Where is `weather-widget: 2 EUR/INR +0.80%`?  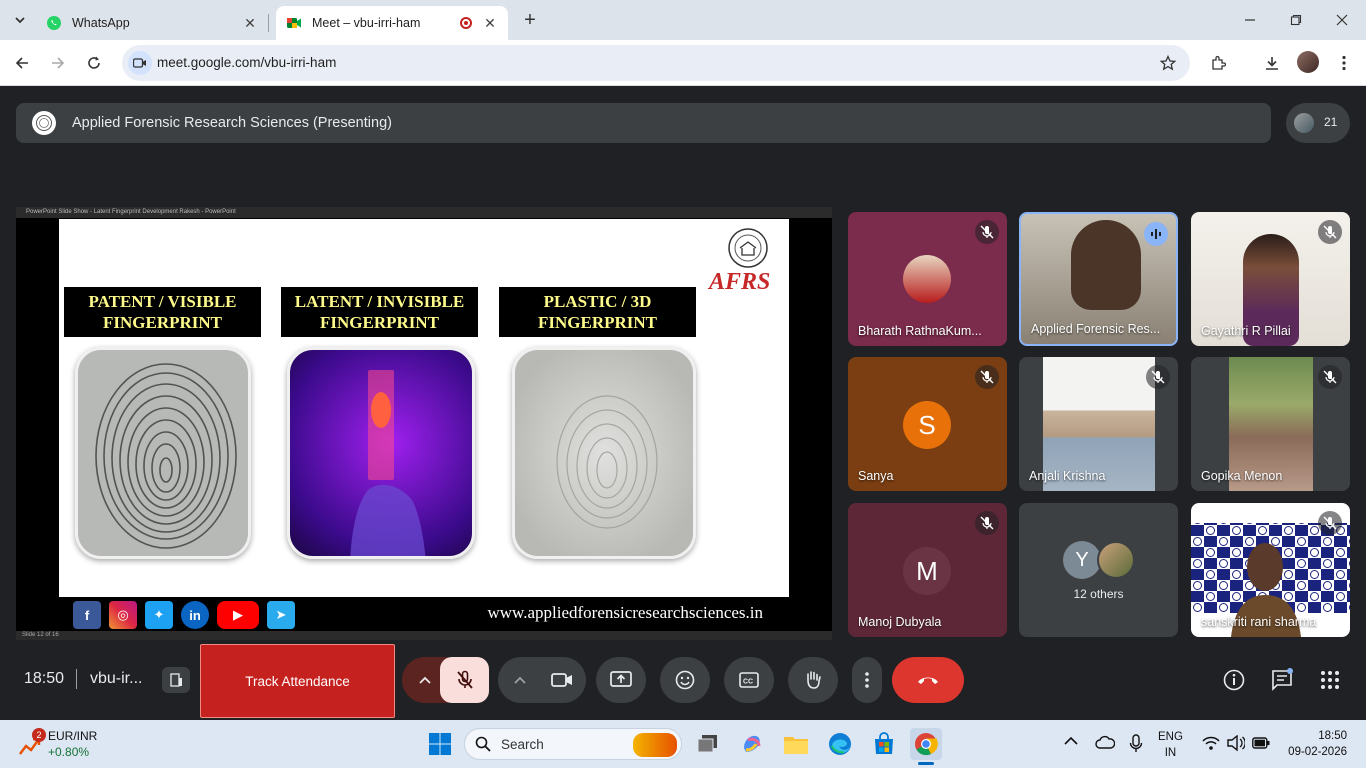
weather-widget: 2 EUR/INR +0.80% is located at coordinates (69, 745).